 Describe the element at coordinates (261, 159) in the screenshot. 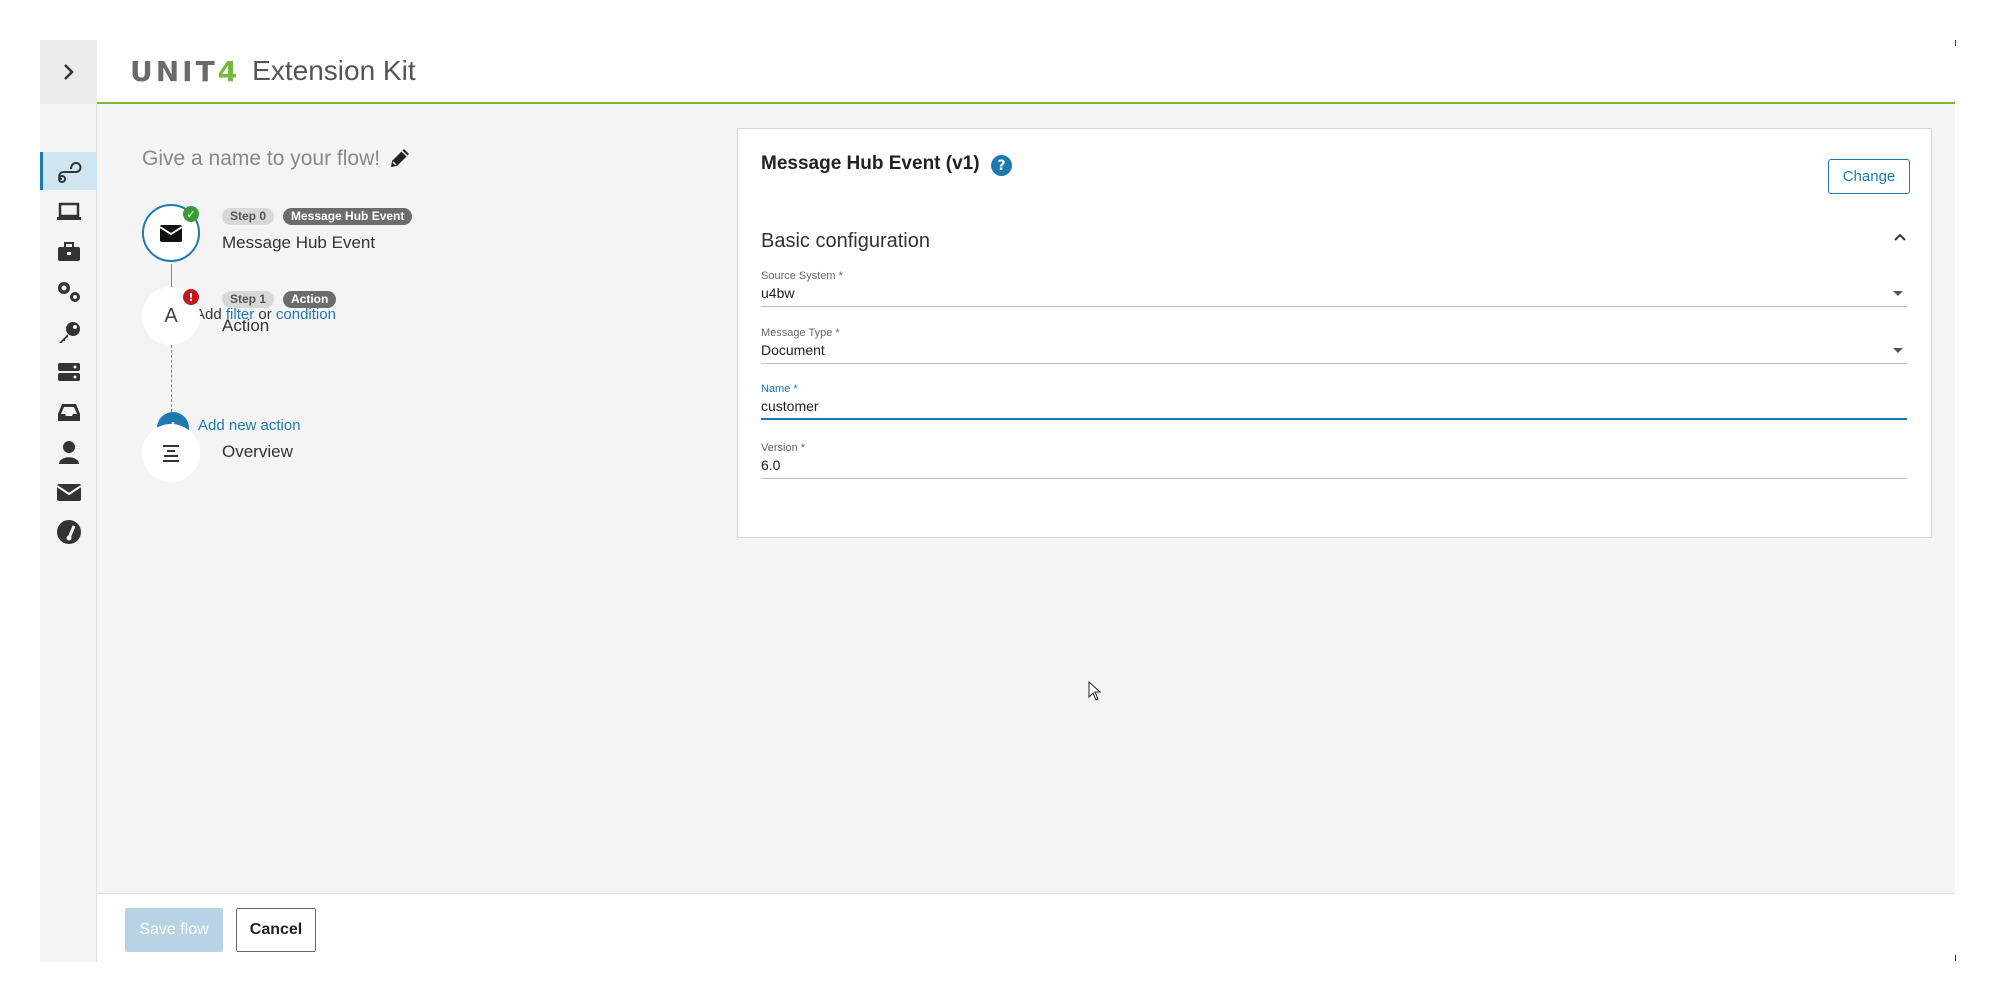

I see `flow-name-input: Give a name to your flow!` at that location.